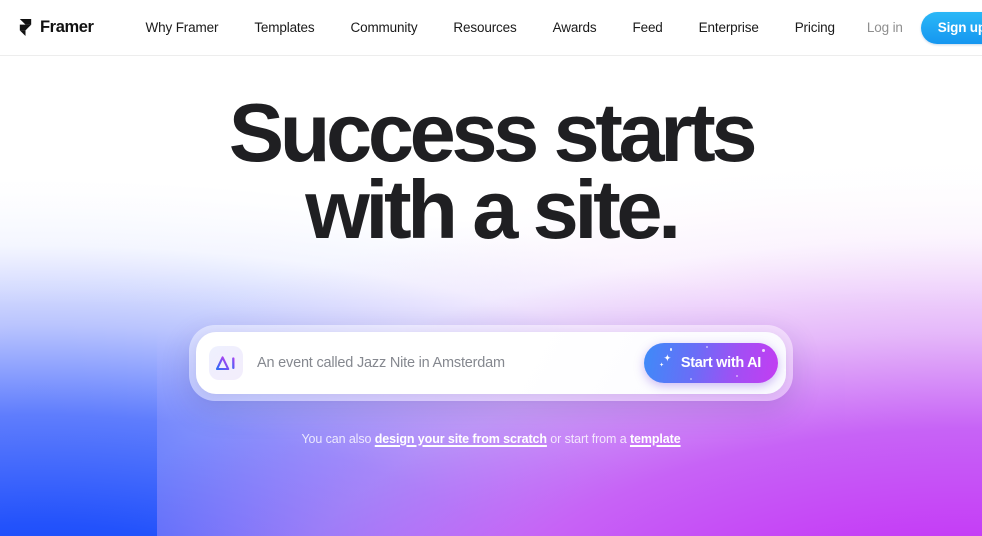 The image size is (982, 536). I want to click on ai-badge-icon, so click(226, 363).